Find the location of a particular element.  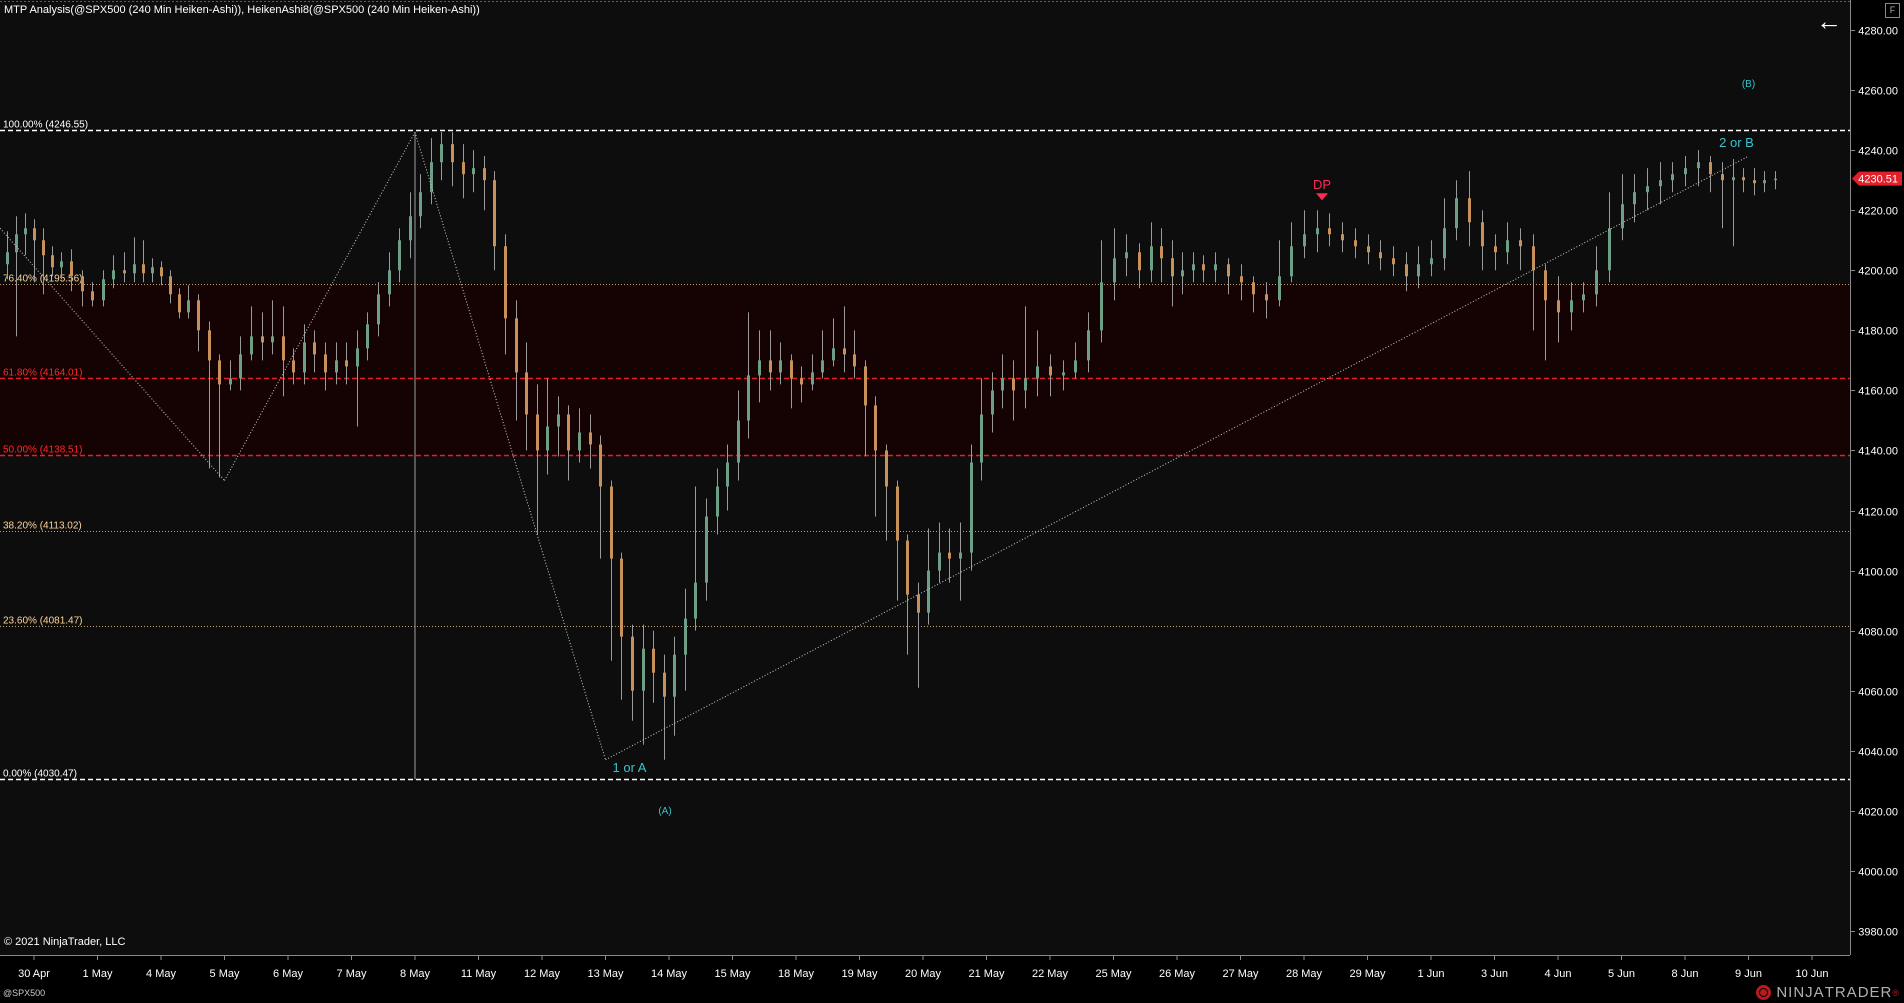

left-arrow-icon: ← is located at coordinates (1829, 21).